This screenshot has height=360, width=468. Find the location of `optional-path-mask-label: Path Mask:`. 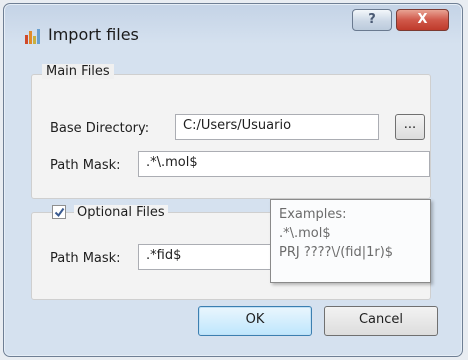

optional-path-mask-label: Path Mask: is located at coordinates (85, 258).